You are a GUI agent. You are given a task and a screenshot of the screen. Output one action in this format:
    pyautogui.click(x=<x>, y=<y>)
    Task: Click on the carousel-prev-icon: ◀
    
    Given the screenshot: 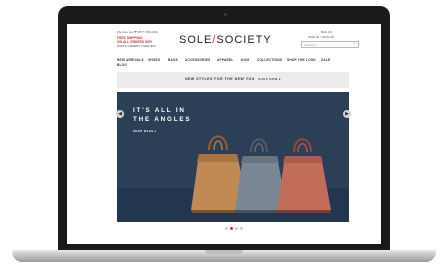 What is the action you would take?
    pyautogui.click(x=120, y=114)
    